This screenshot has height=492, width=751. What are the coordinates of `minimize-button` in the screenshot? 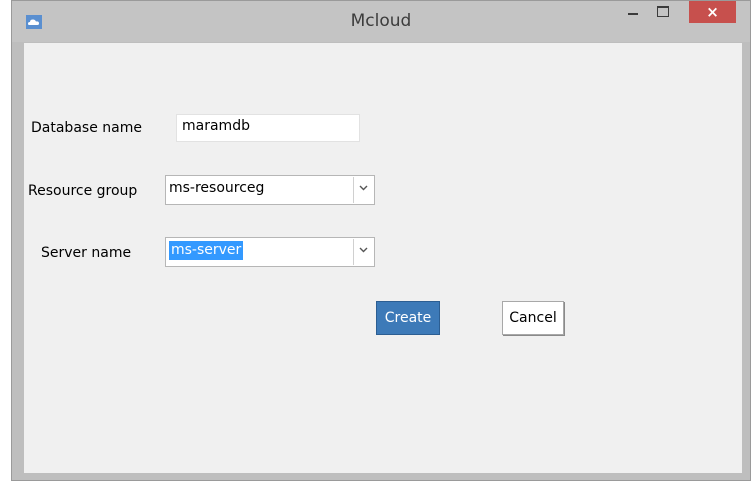 It's located at (633, 12).